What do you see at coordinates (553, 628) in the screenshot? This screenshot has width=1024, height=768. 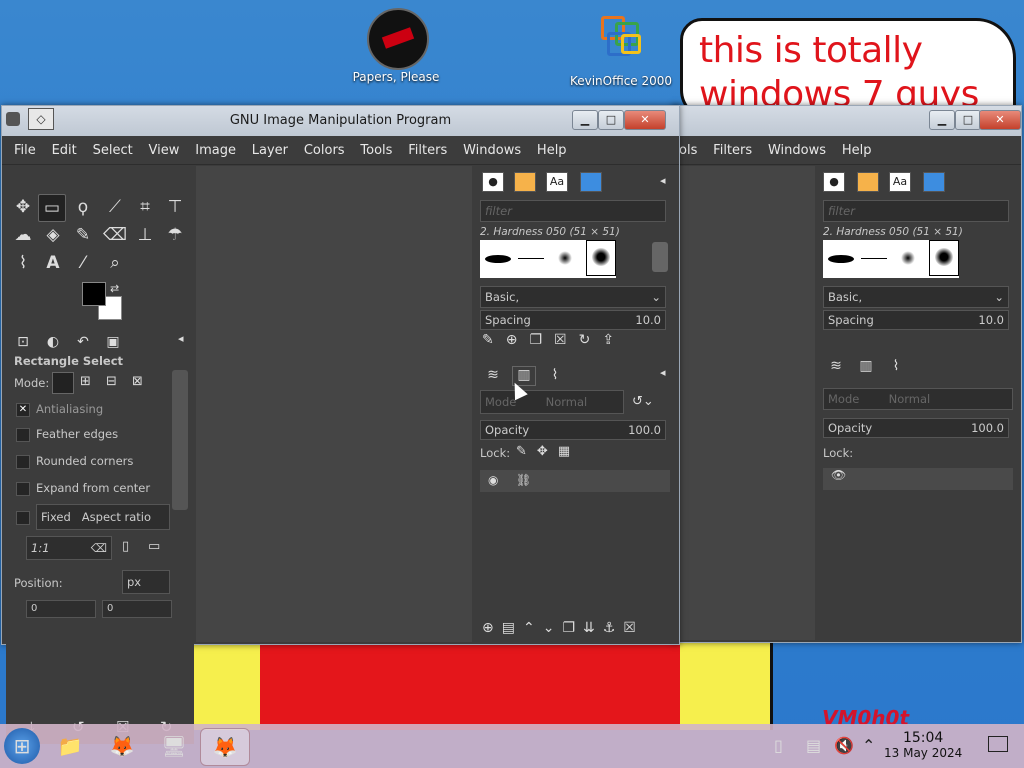 I see `lower-layer-icon: ⌄` at bounding box center [553, 628].